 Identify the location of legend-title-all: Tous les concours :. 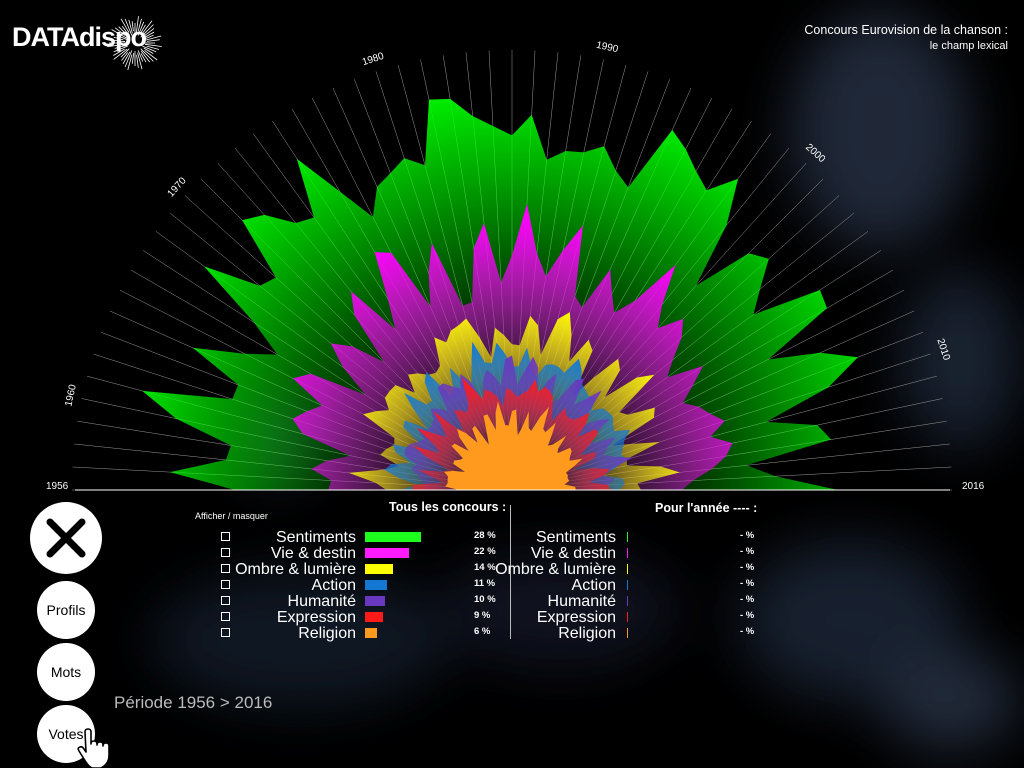
(448, 507).